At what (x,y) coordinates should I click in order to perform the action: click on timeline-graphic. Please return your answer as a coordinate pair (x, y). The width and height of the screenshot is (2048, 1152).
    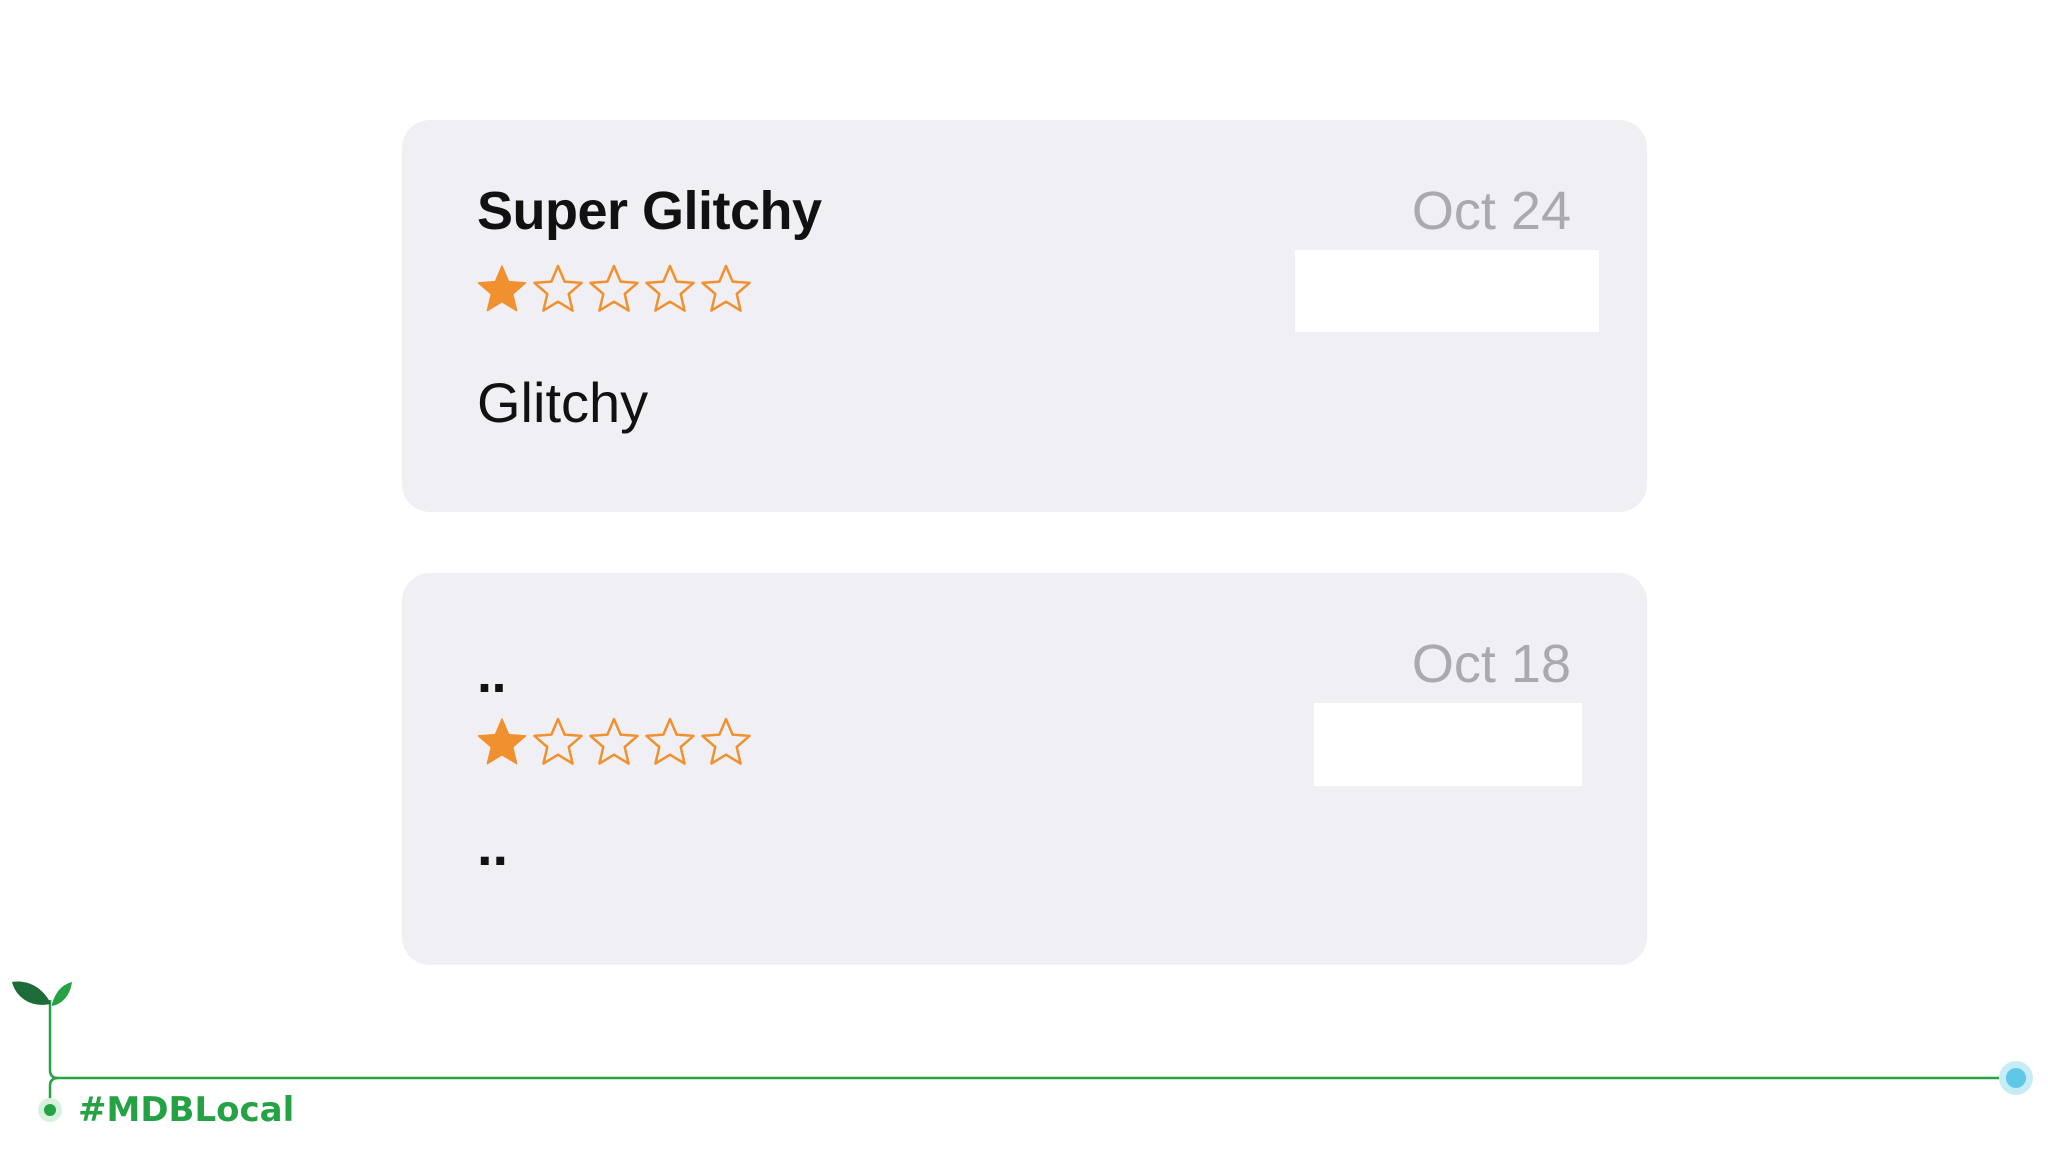
    Looking at the image, I should click on (1022, 1051).